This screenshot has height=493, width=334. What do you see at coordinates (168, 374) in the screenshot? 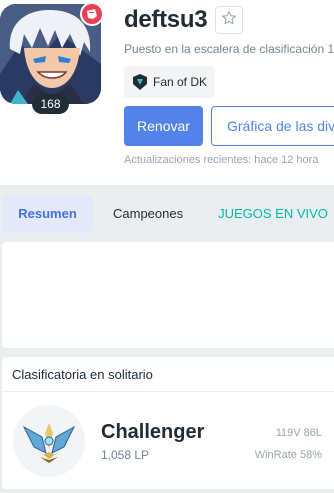
I see `ranked-card-title: Clasificatoria en solitario` at bounding box center [168, 374].